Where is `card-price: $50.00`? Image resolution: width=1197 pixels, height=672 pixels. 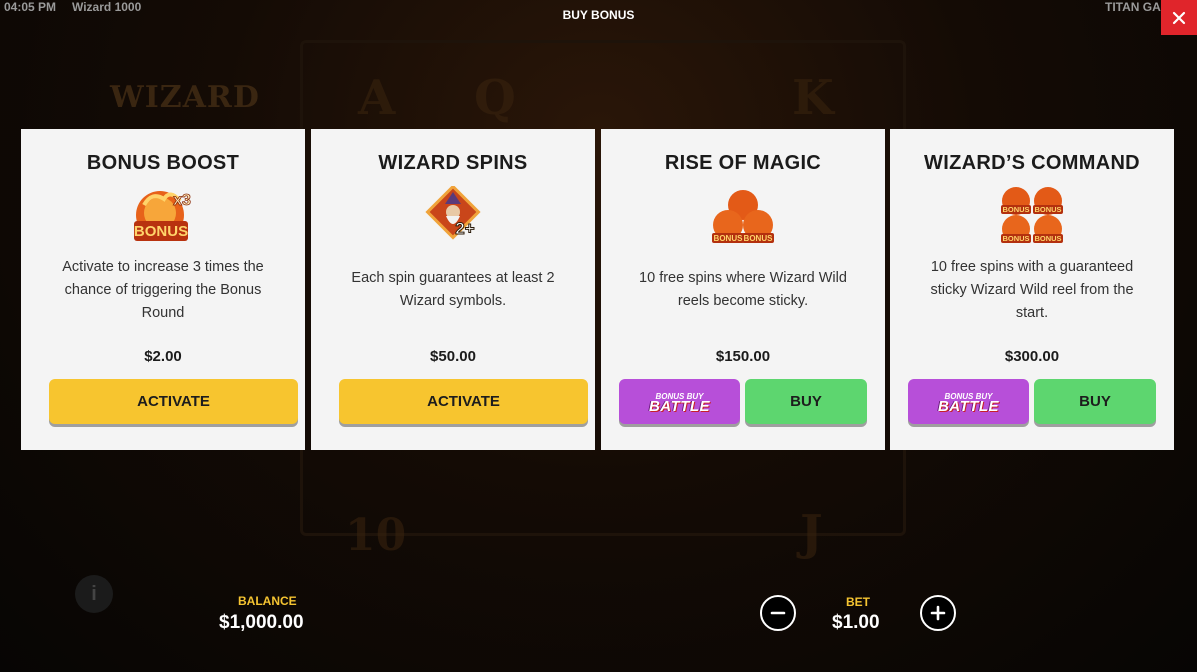
card-price: $50.00 is located at coordinates (453, 356).